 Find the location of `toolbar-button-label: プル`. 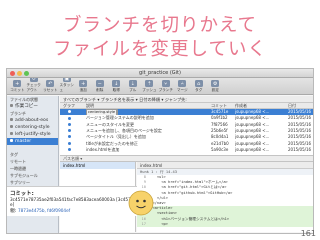

toolbar-button-label: プル is located at coordinates (133, 90).